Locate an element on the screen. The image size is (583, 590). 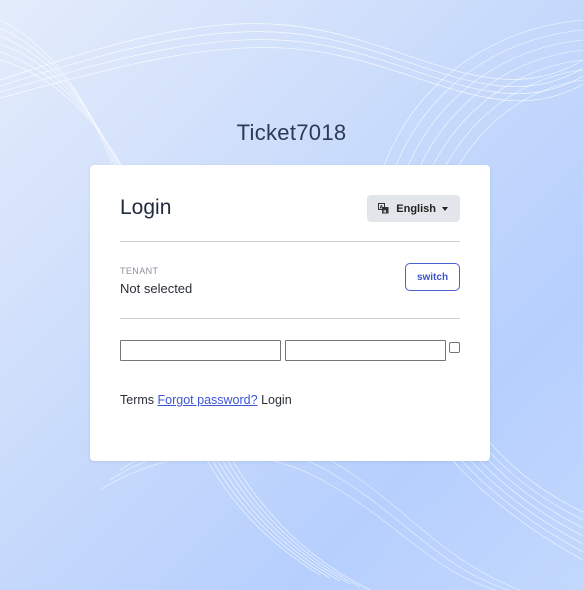
chevron-down-icon is located at coordinates (445, 208).